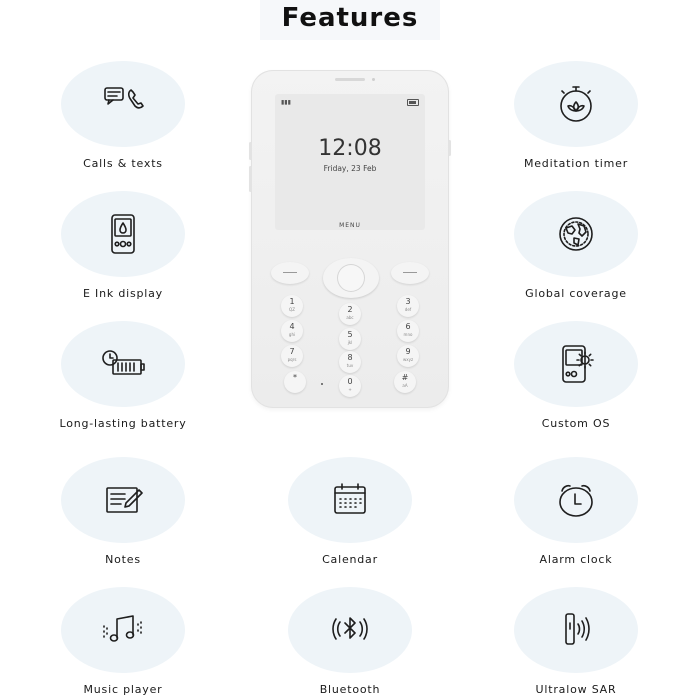 The height and width of the screenshot is (700, 700). I want to click on page-title: Features, so click(350, 18).